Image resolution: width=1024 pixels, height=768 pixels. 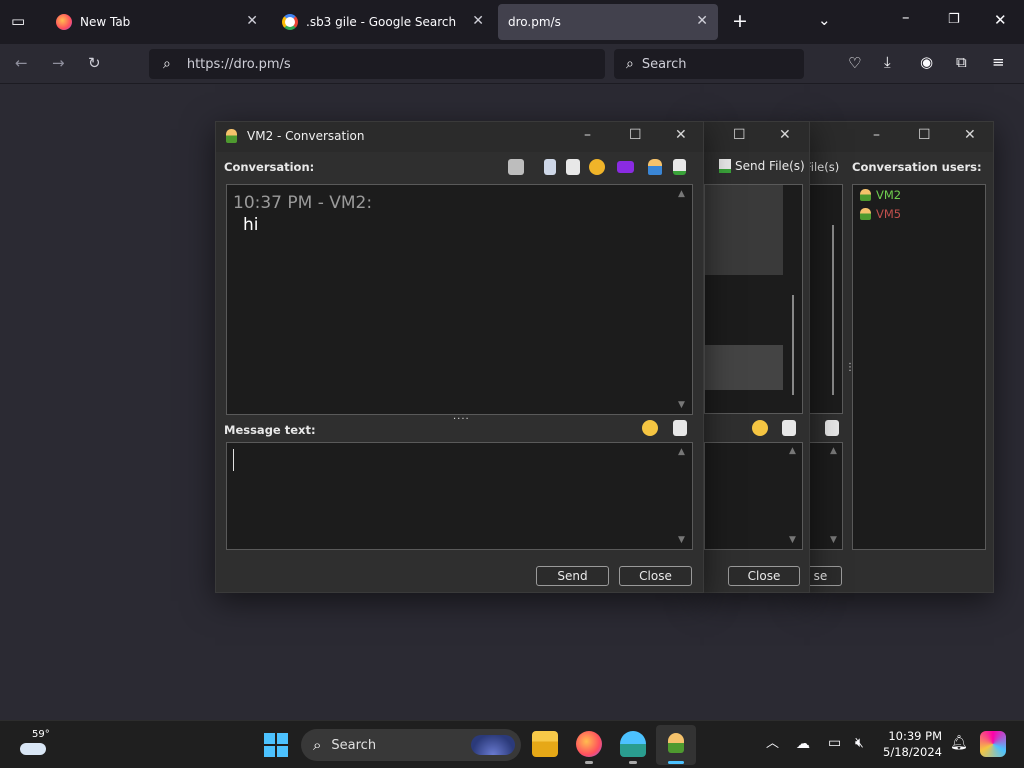 I want to click on search-highlight-image, so click(x=493, y=745).